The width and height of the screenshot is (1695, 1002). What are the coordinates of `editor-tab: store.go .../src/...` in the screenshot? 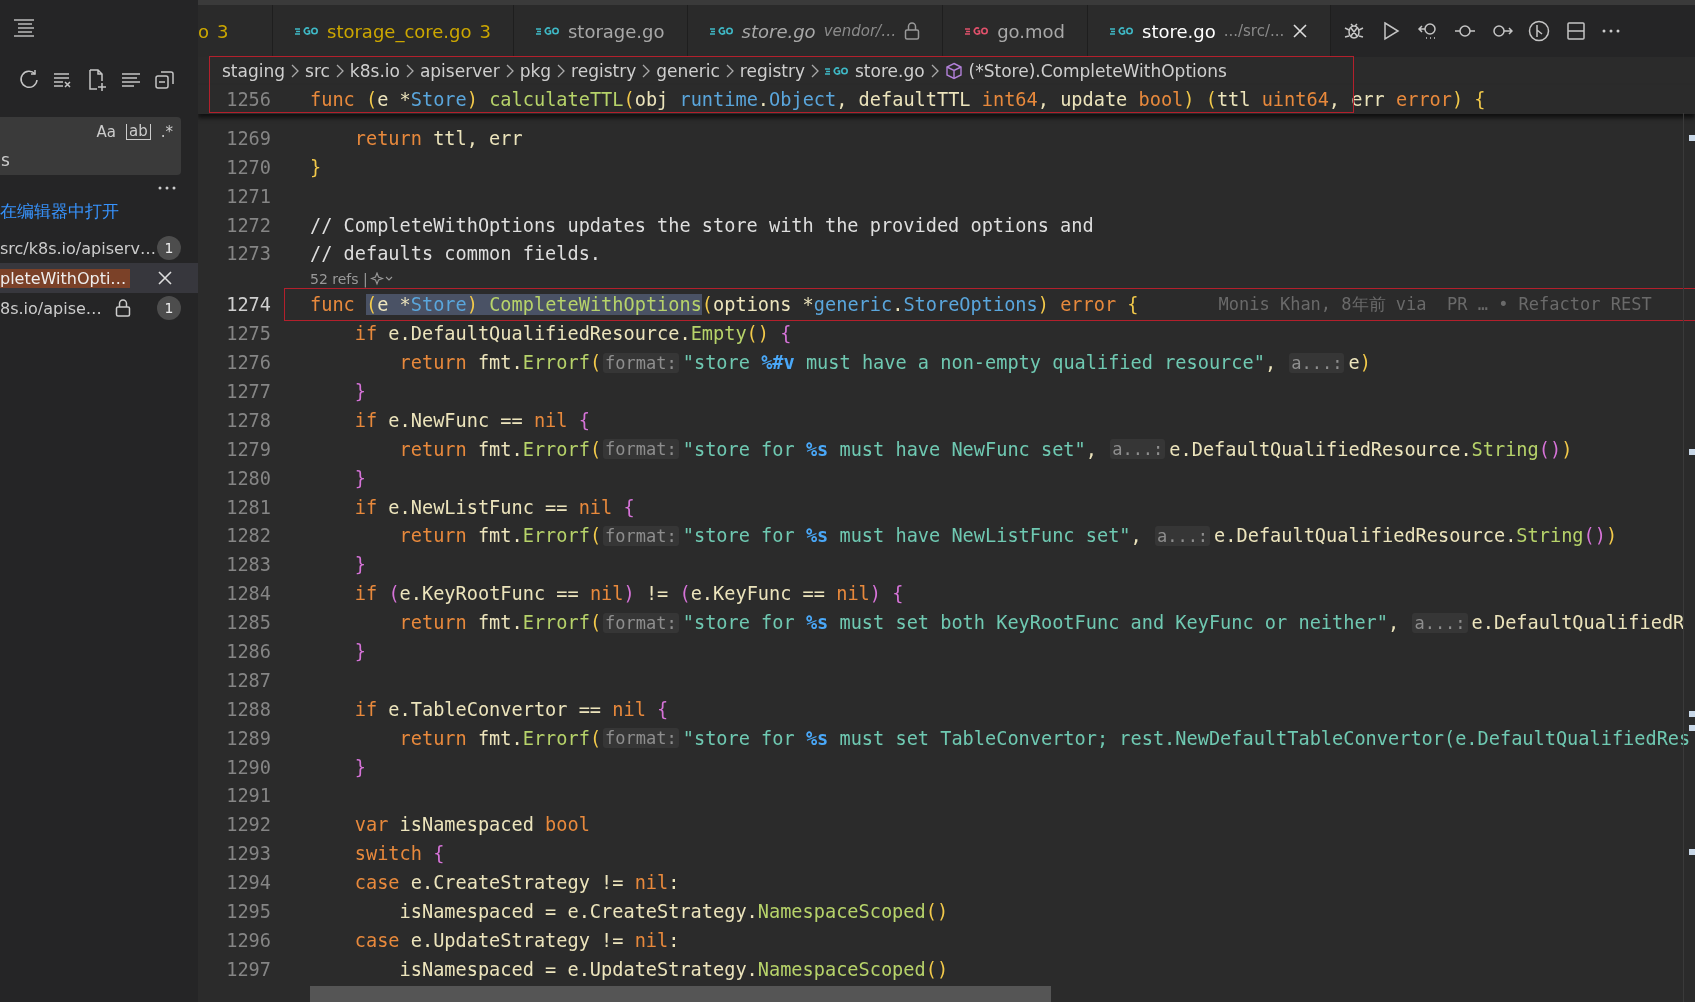 It's located at (1210, 31).